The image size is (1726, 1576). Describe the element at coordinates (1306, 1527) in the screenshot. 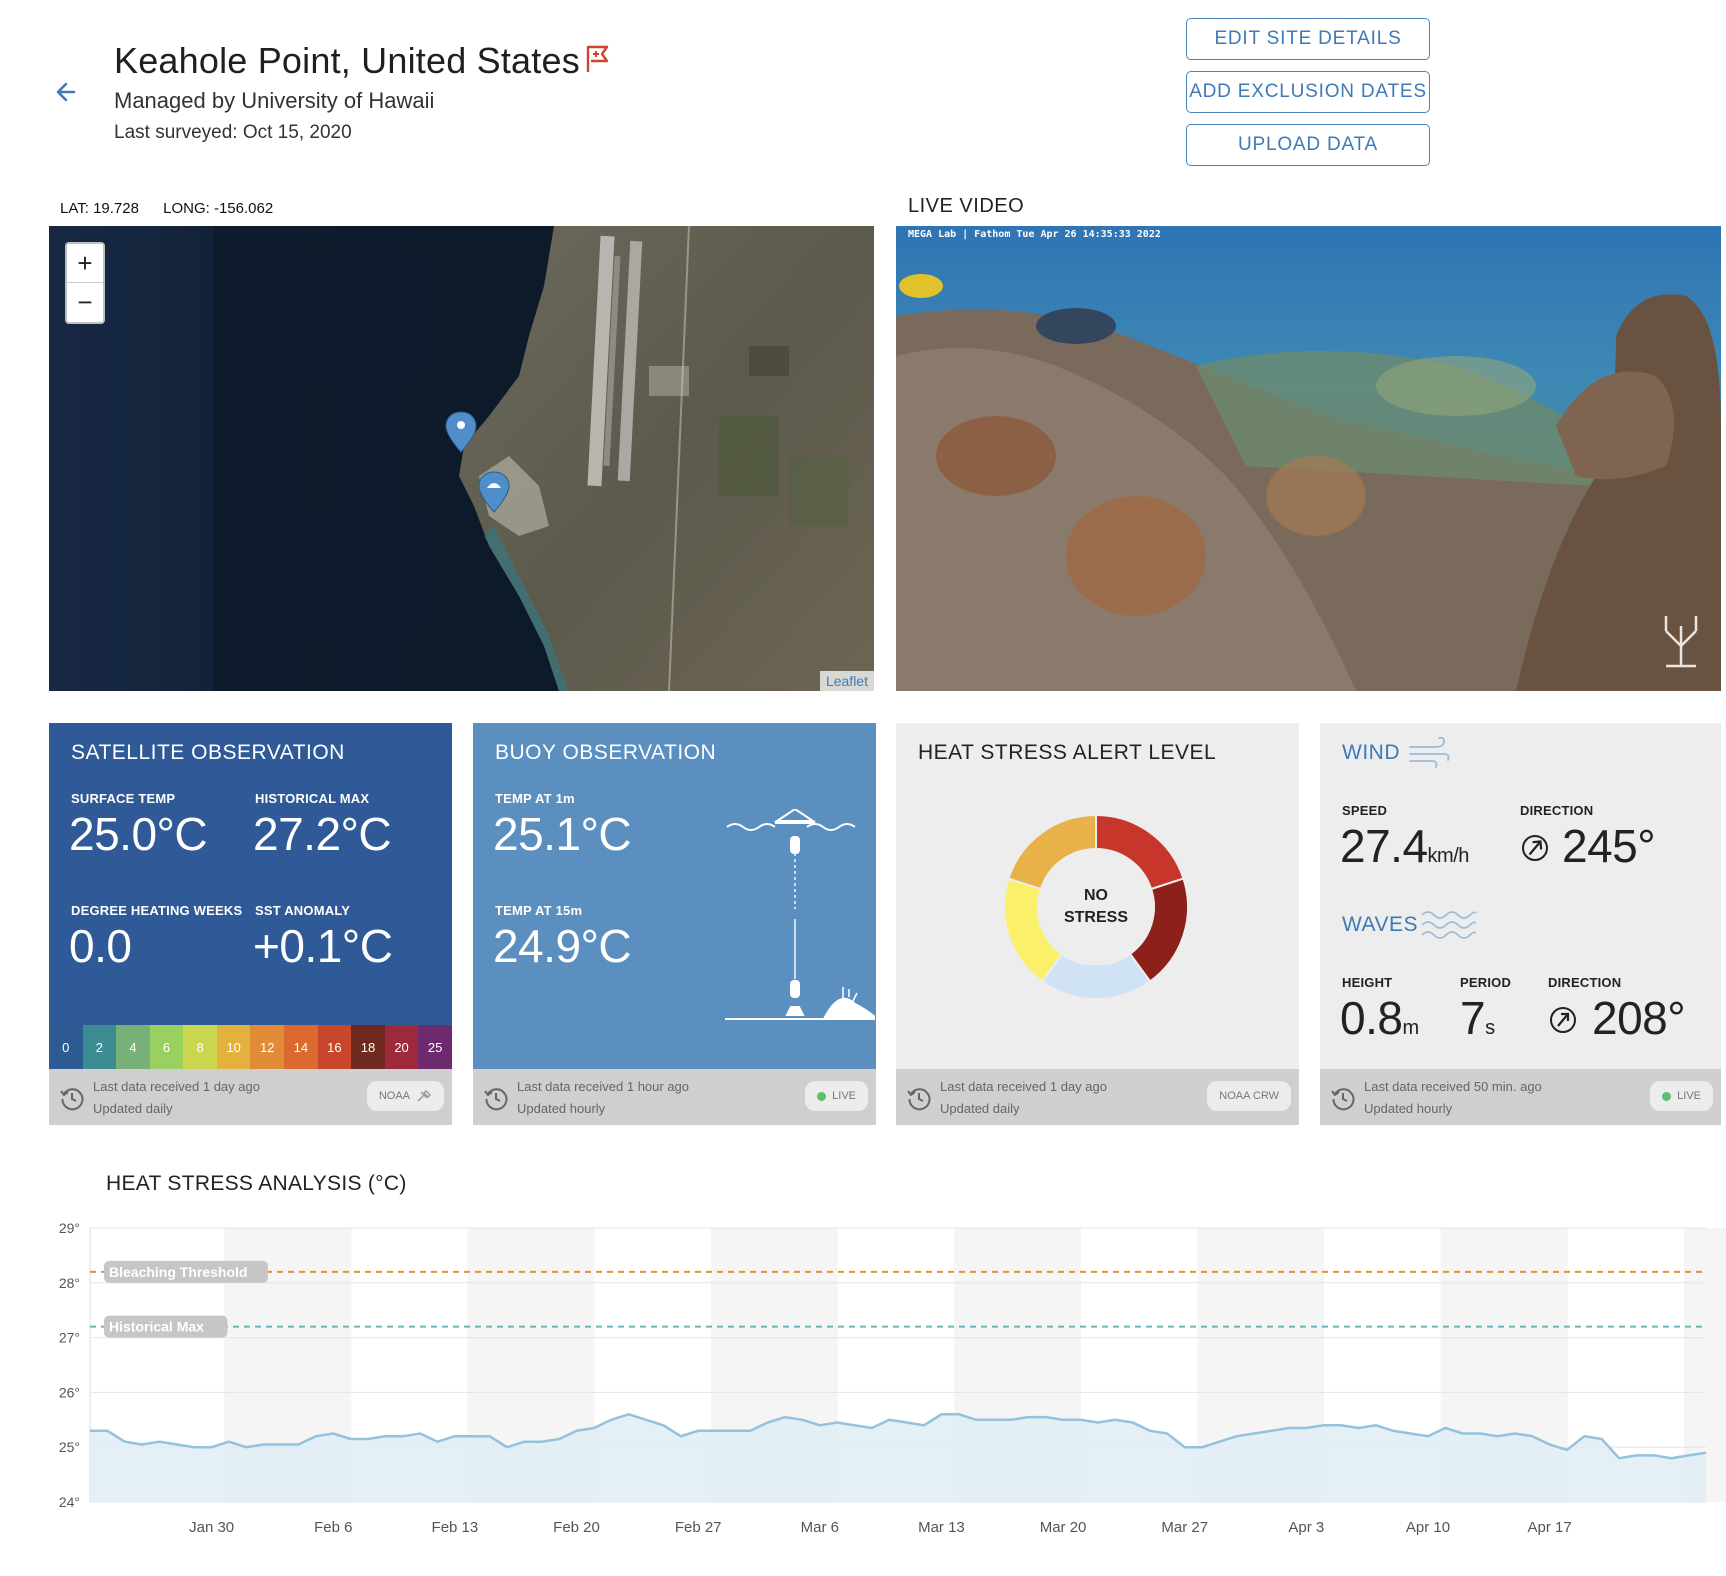

I see `x-tick-label: Apr 3` at that location.